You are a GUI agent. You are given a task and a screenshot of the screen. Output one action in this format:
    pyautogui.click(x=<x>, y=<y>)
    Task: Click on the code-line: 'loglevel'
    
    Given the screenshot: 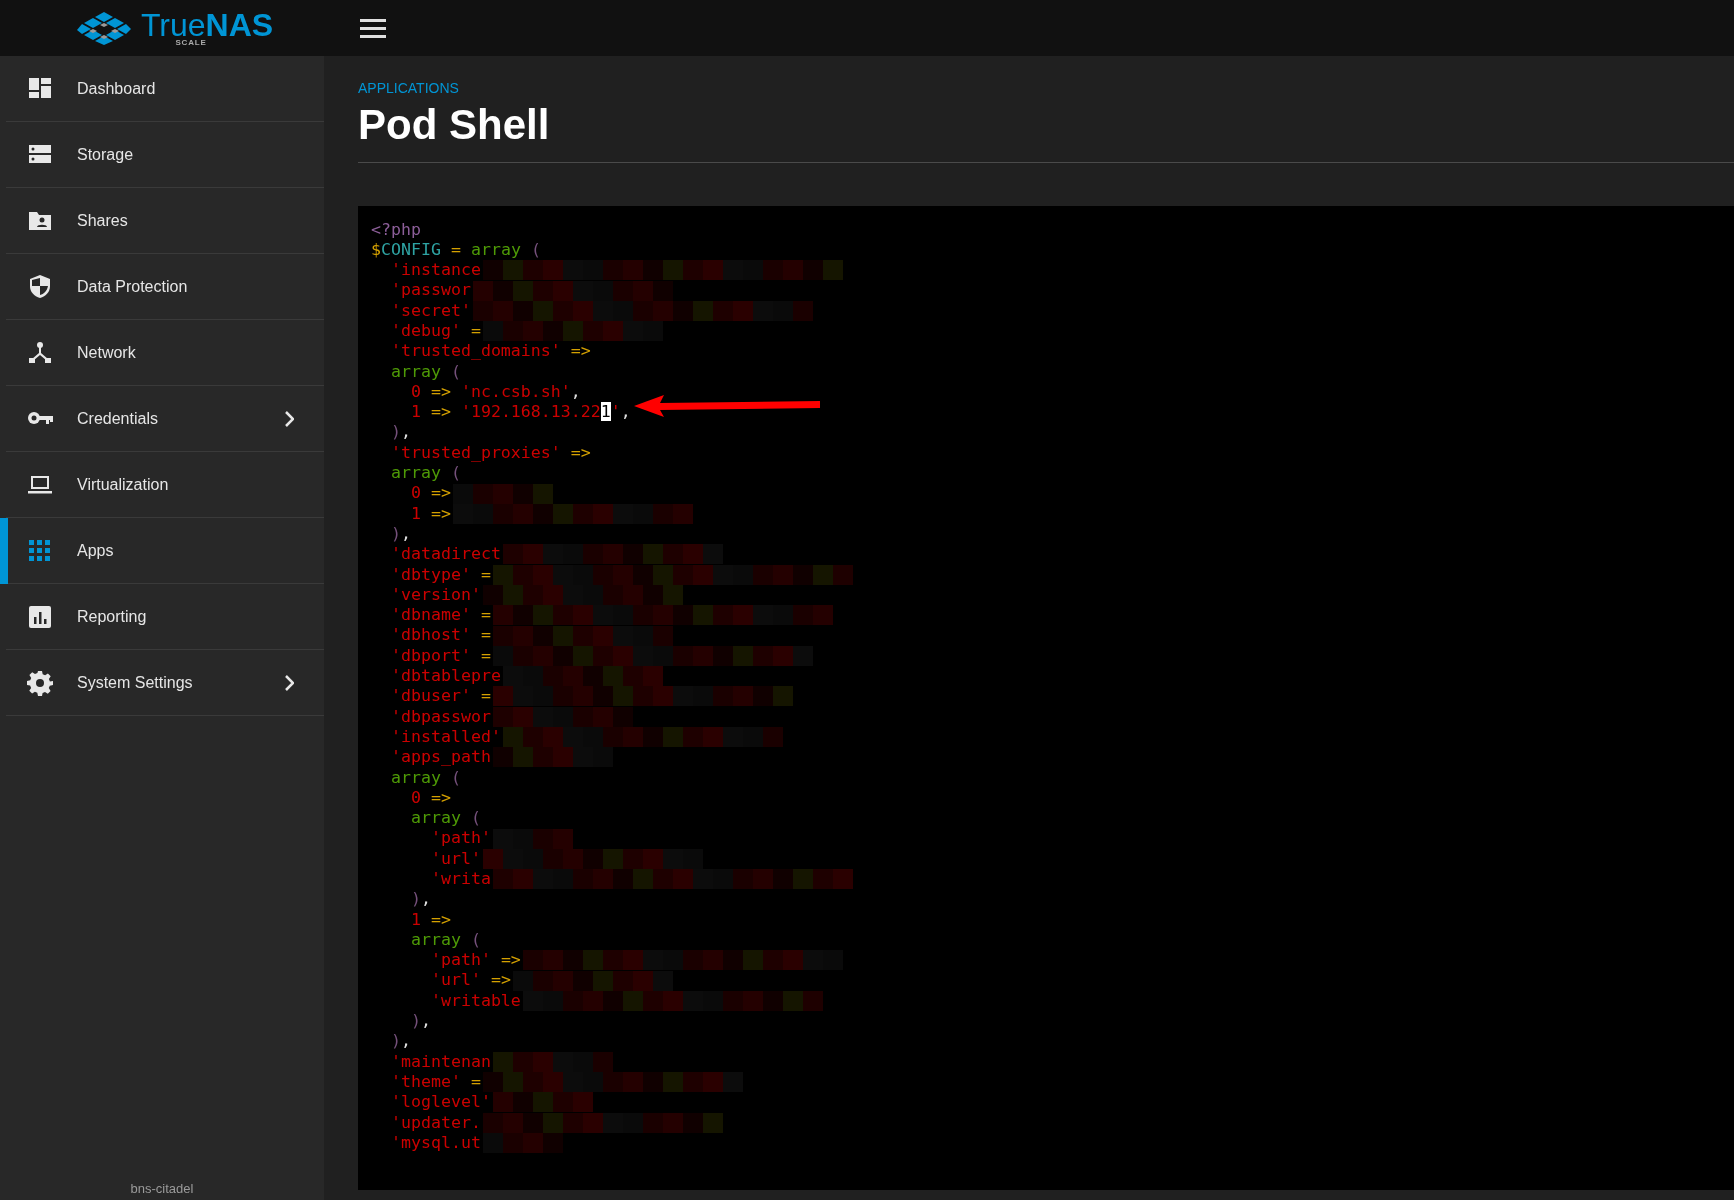 What is the action you would take?
    pyautogui.click(x=440, y=1102)
    